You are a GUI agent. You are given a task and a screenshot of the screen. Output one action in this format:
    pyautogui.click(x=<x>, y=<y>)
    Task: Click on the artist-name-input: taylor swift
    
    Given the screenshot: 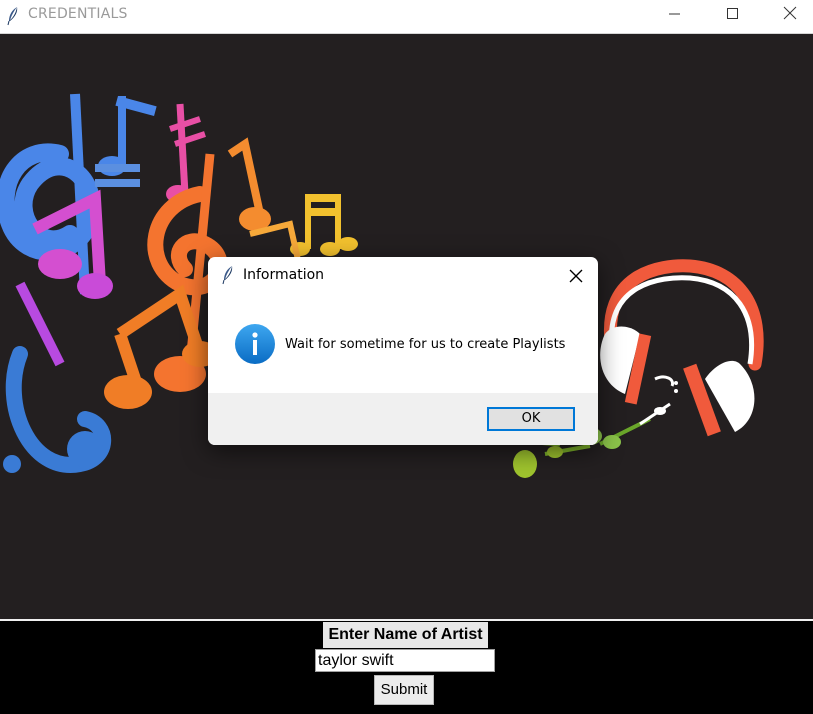 What is the action you would take?
    pyautogui.click(x=405, y=660)
    